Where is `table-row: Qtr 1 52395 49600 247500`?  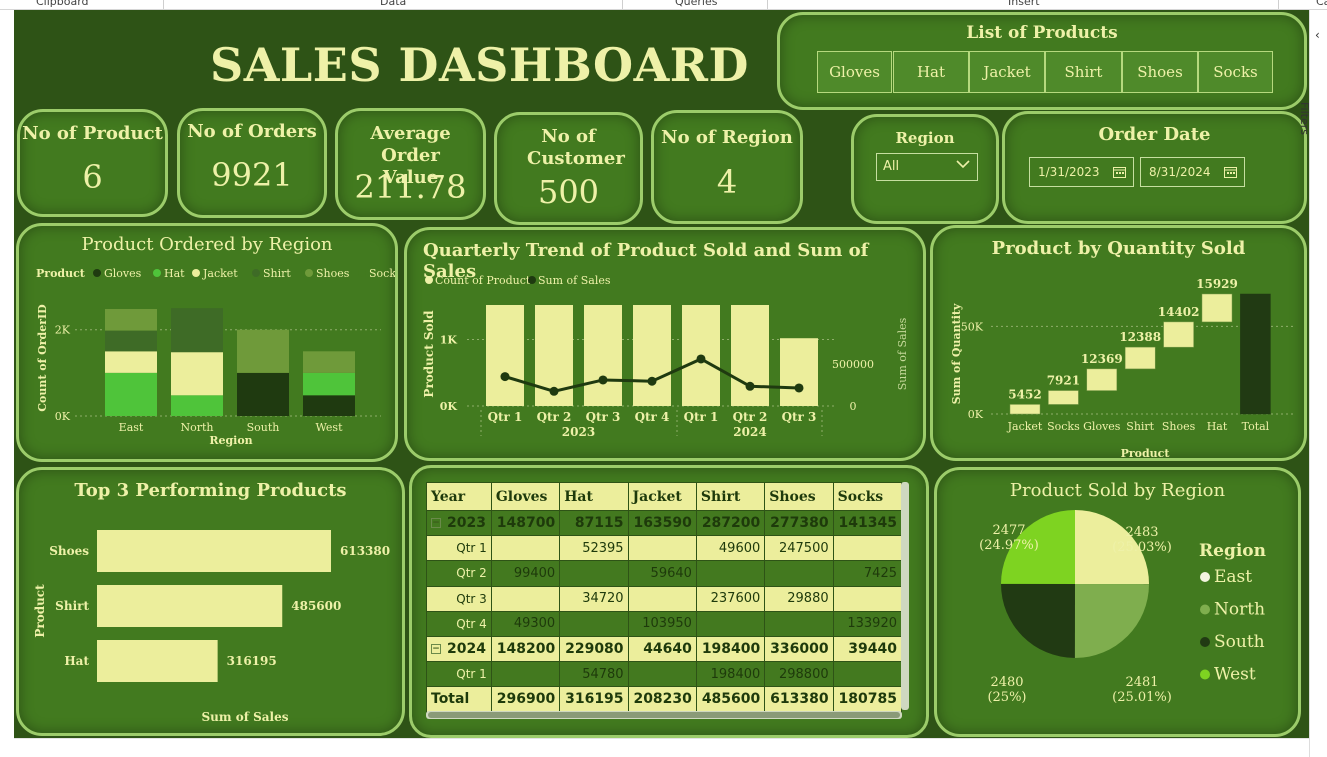
table-row: Qtr 1 52395 49600 247500 is located at coordinates (664, 548).